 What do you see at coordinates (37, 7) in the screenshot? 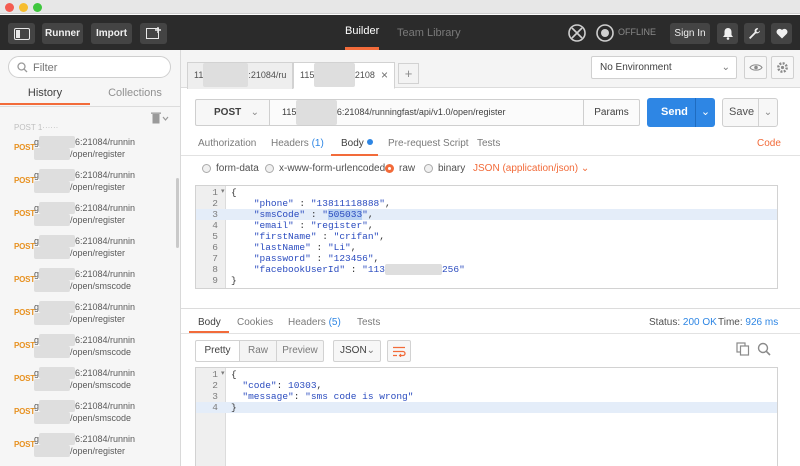
I see `zoom-window-button` at bounding box center [37, 7].